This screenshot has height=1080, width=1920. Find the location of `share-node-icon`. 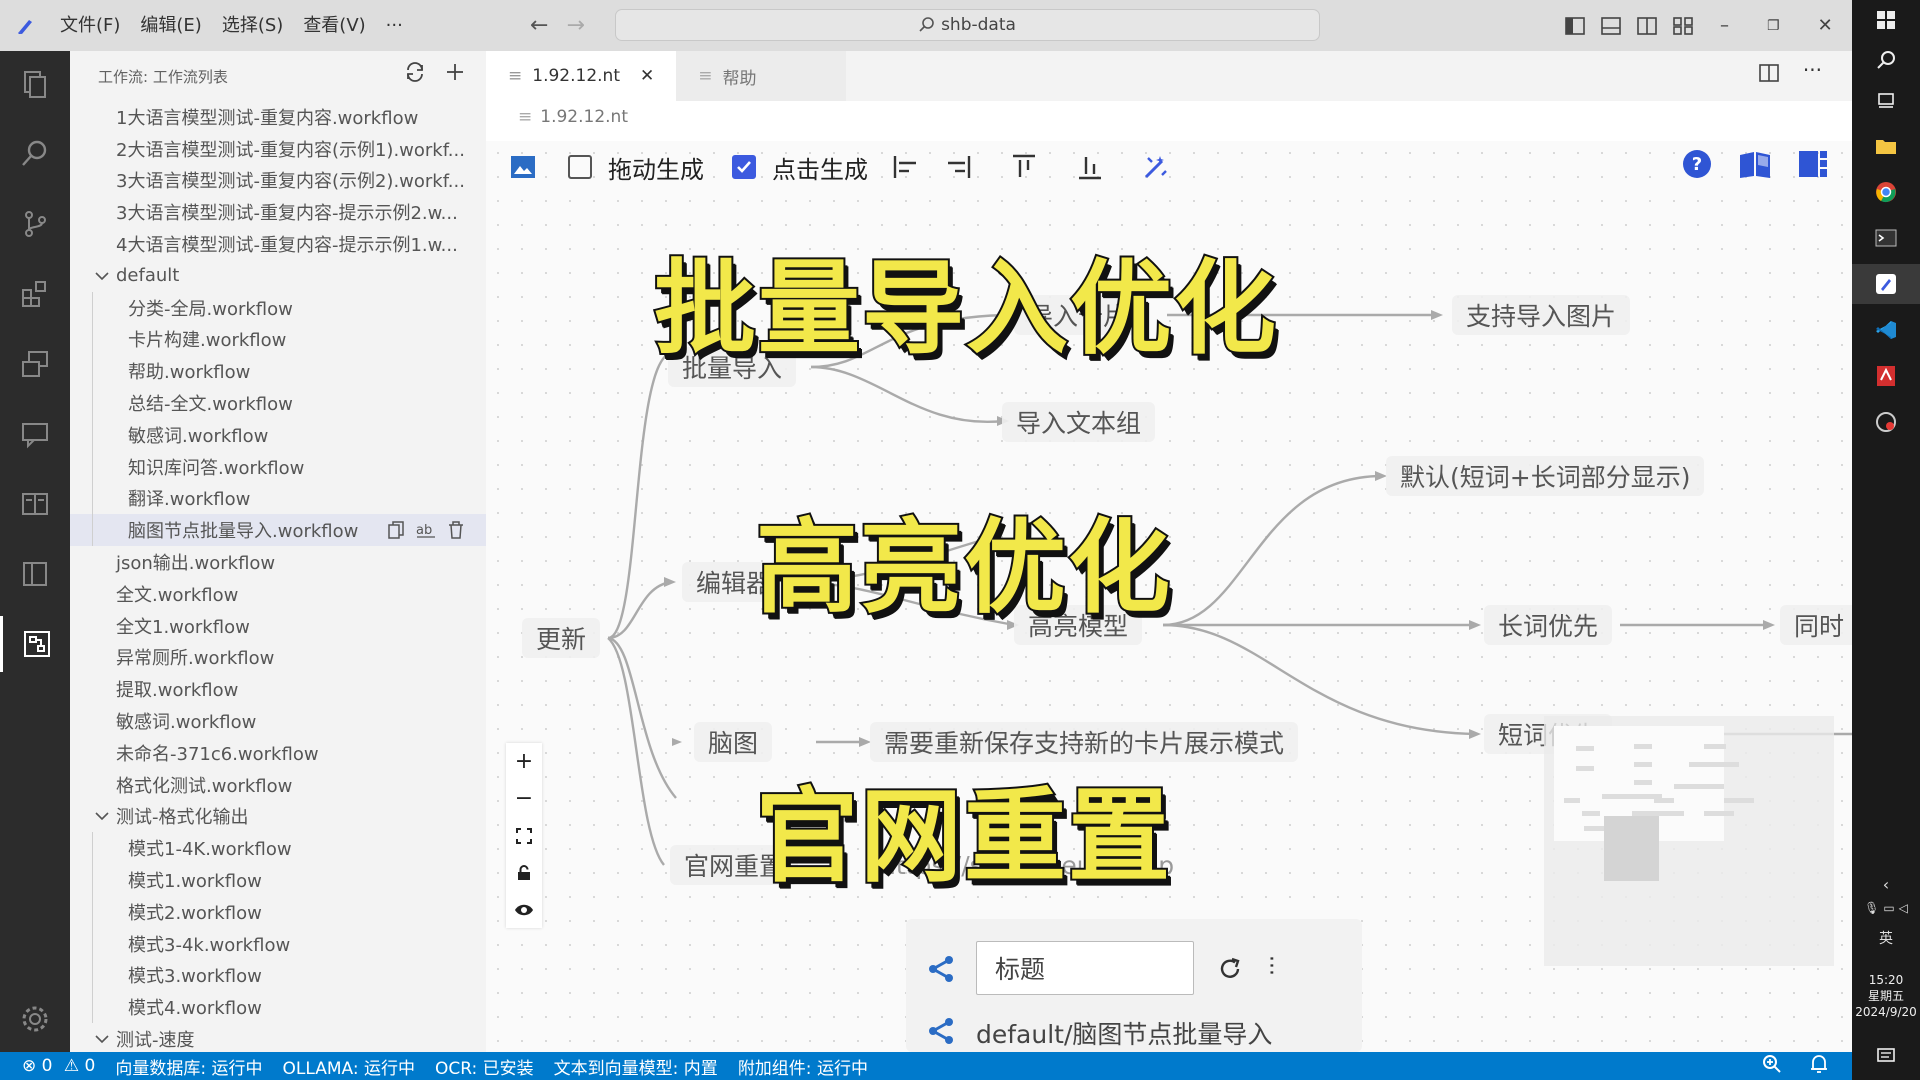

share-node-icon is located at coordinates (941, 969).